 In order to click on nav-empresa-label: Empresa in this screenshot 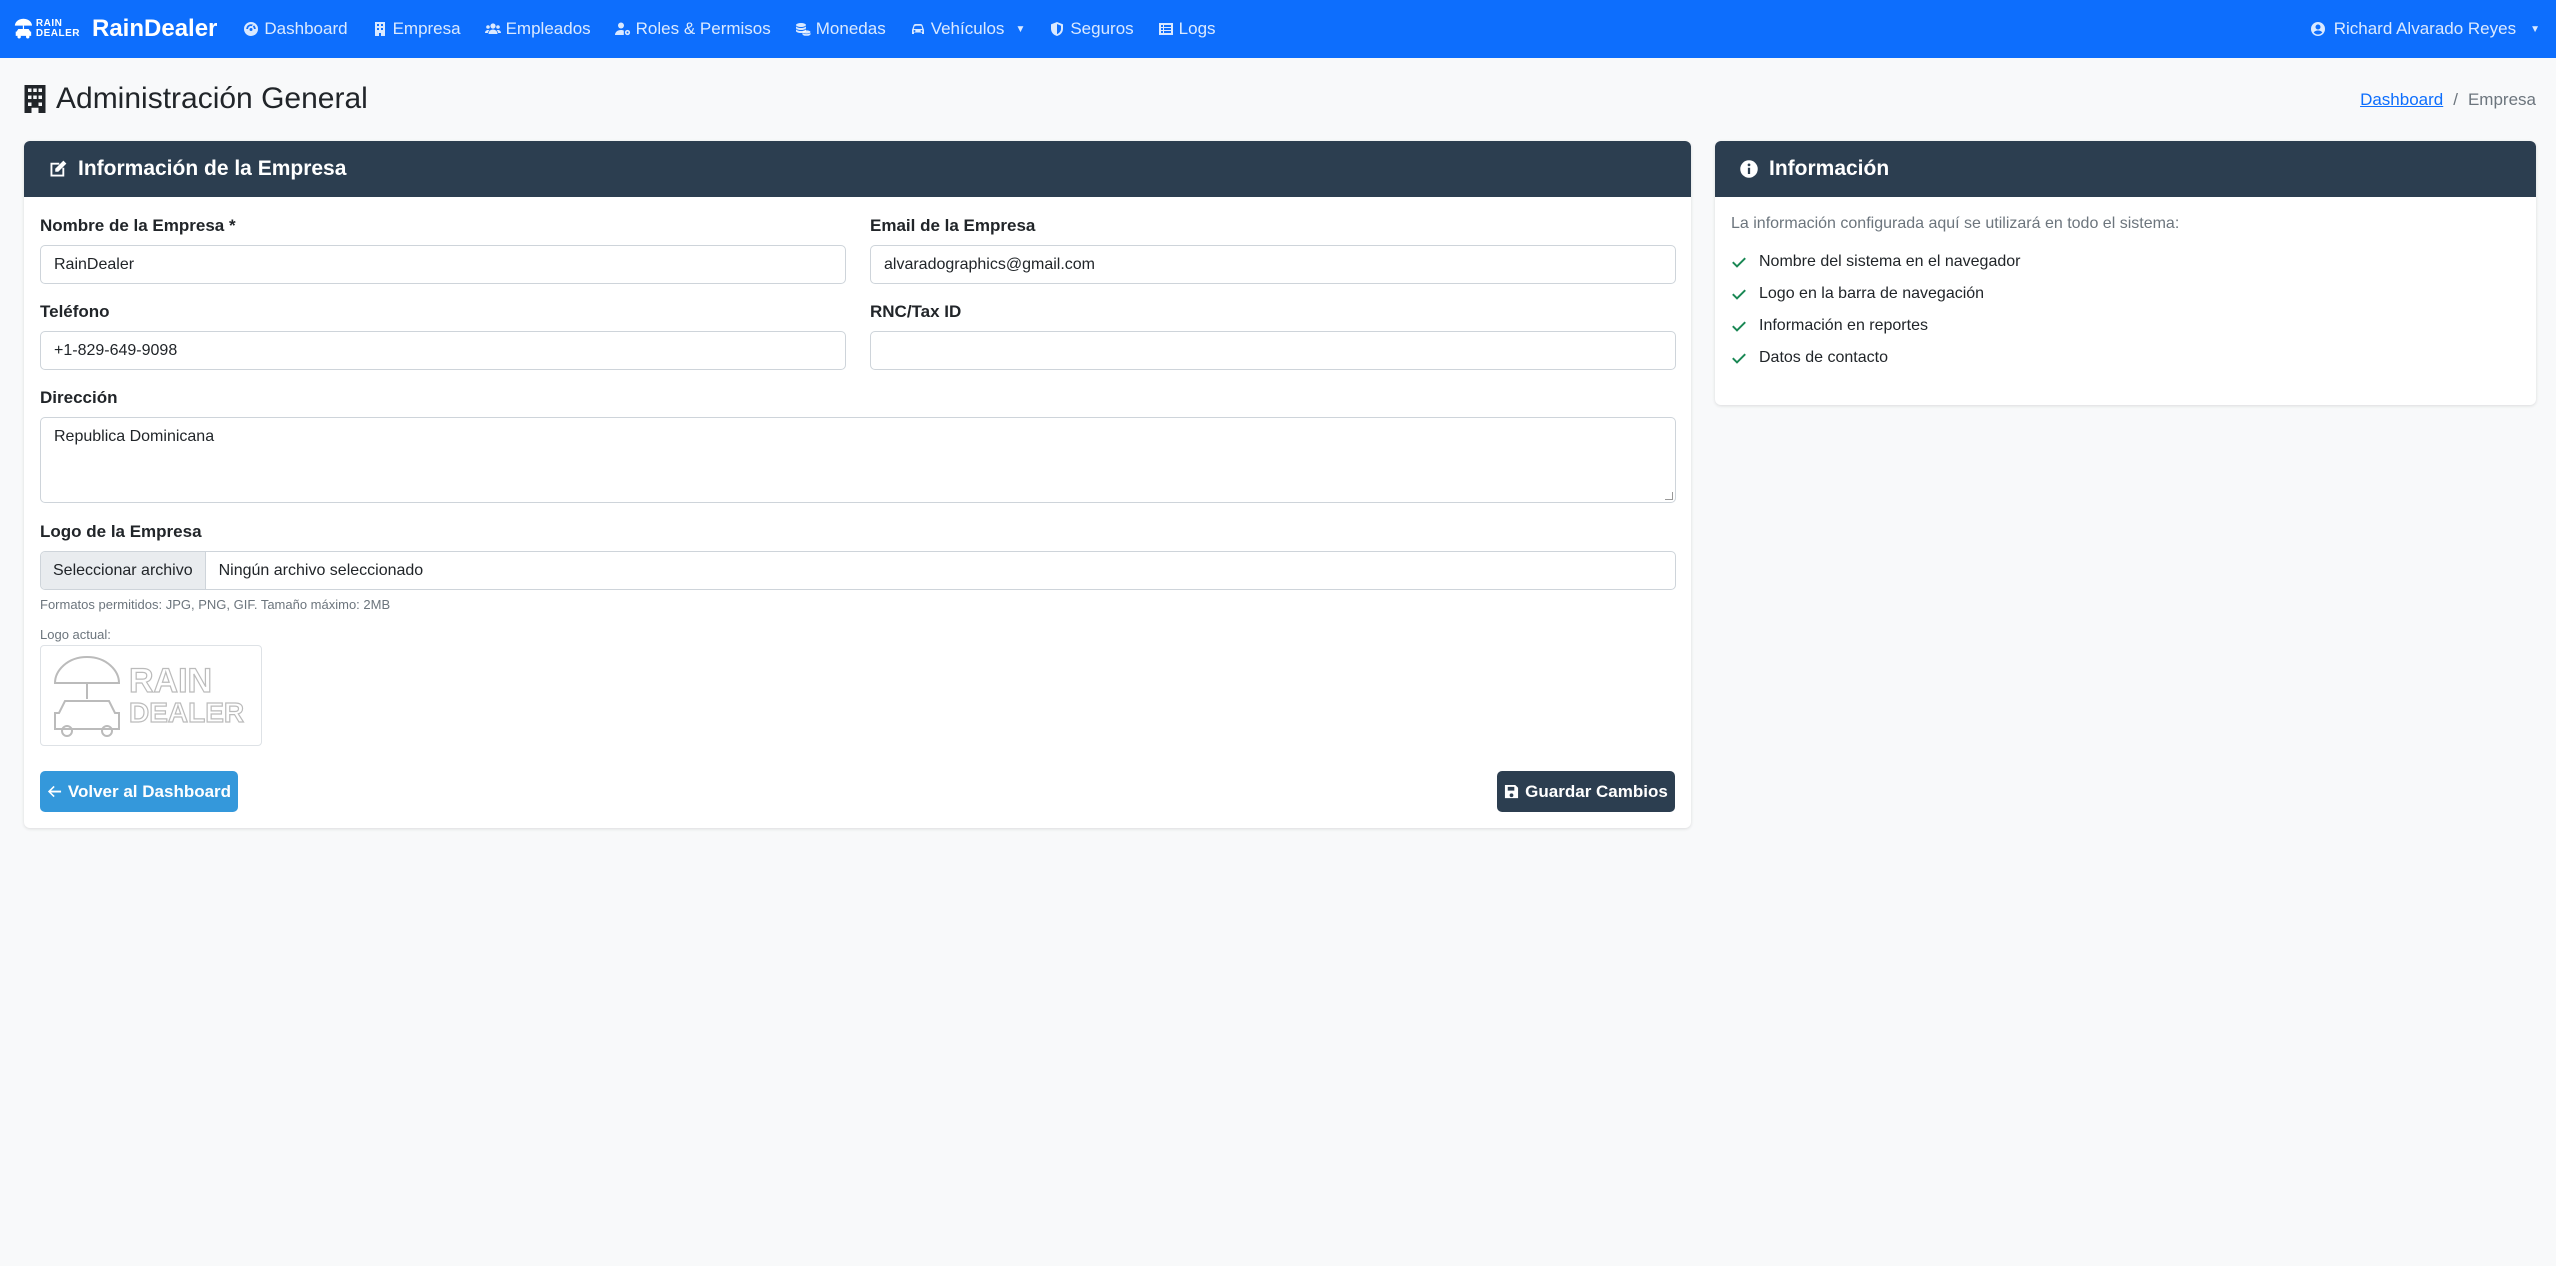, I will do `click(426, 28)`.